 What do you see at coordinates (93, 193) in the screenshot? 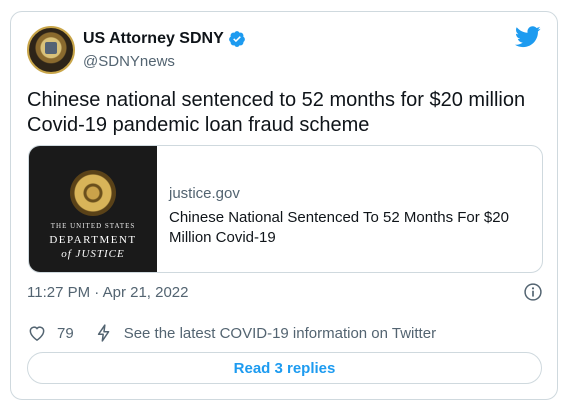
I see `doj-seal-icon` at bounding box center [93, 193].